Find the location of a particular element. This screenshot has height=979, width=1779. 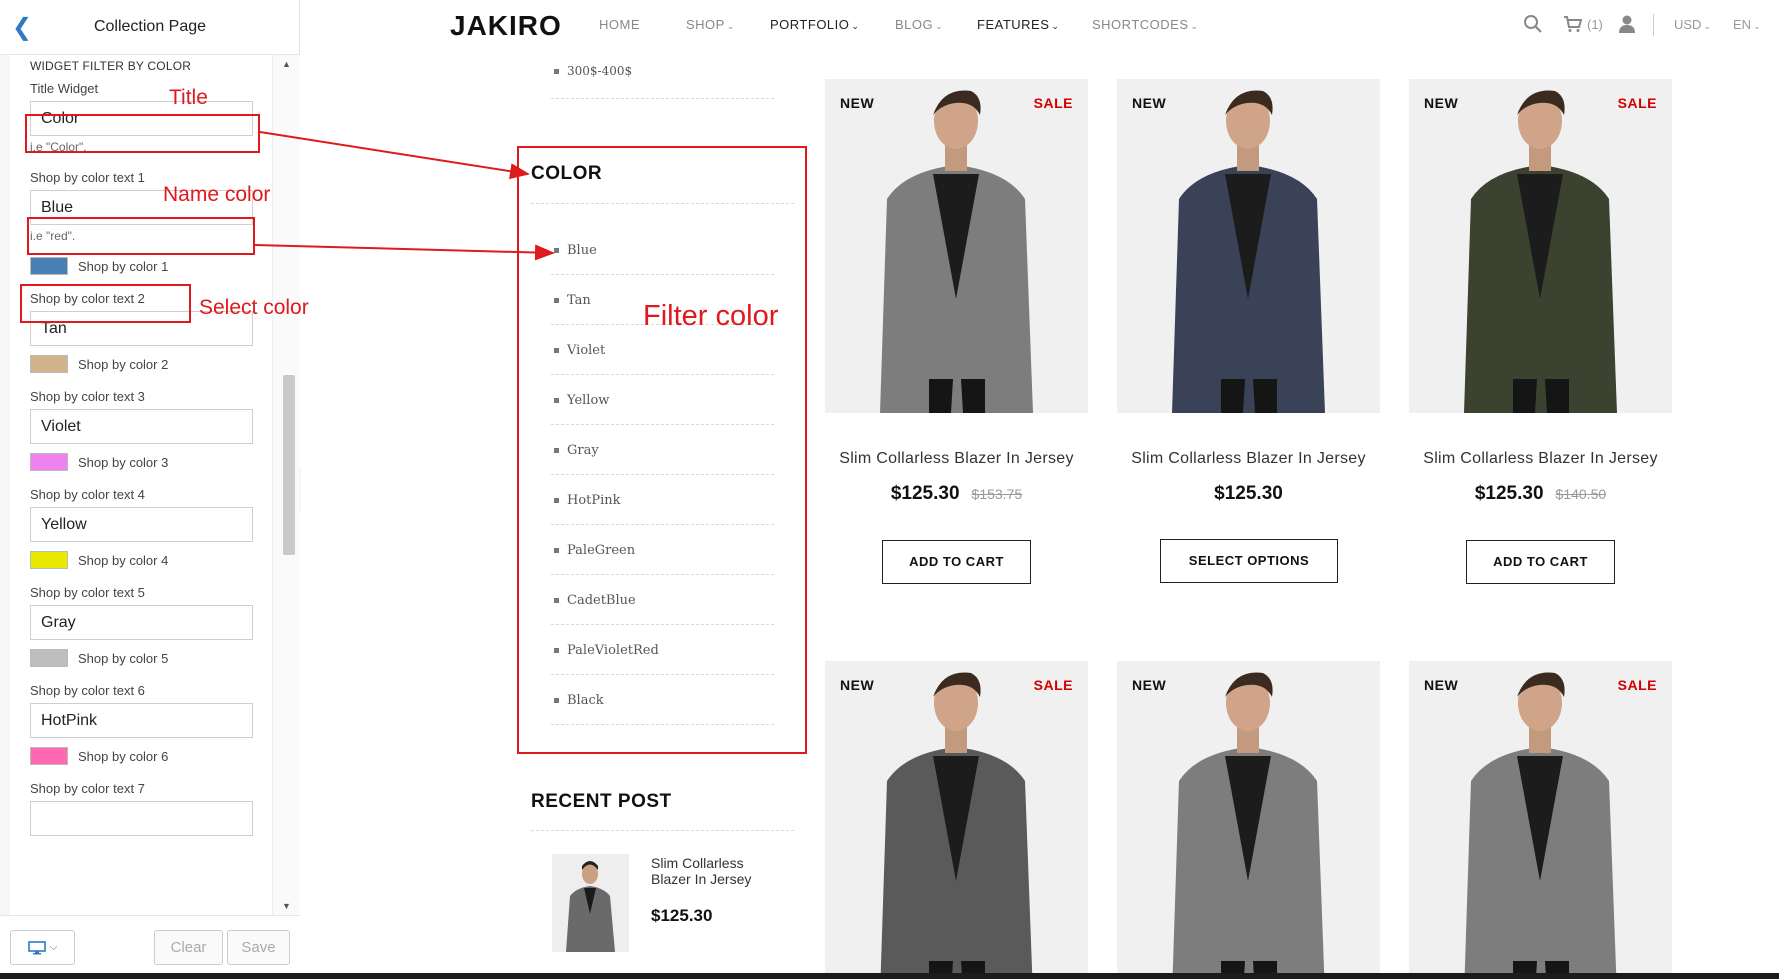

color-filter-item: PaleVioletRed is located at coordinates (662, 650).